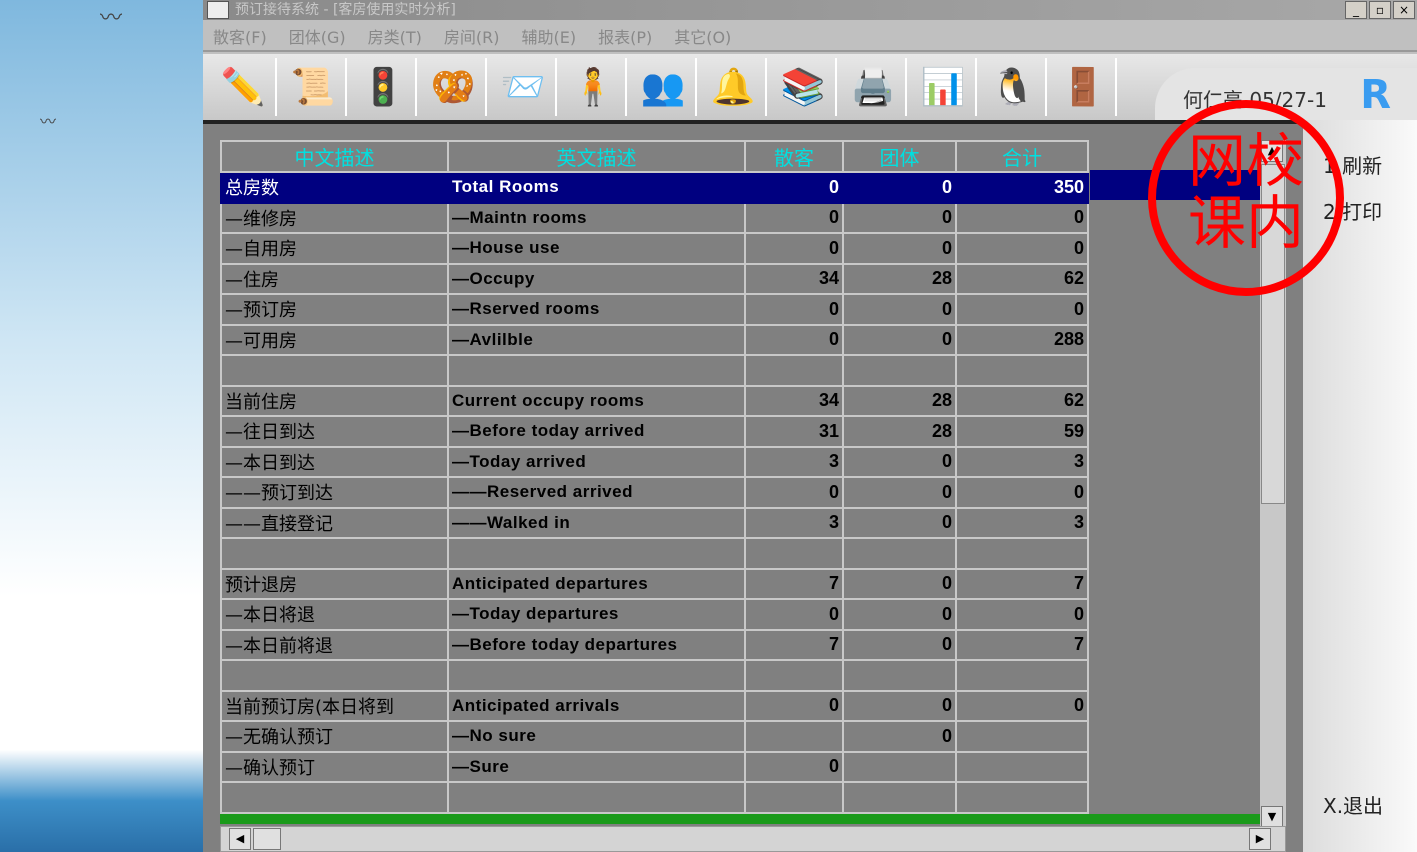 This screenshot has width=1417, height=852. What do you see at coordinates (654, 492) in the screenshot?
I see `table-row: ——预订到达 ——Reserved arrived 0 0 0` at bounding box center [654, 492].